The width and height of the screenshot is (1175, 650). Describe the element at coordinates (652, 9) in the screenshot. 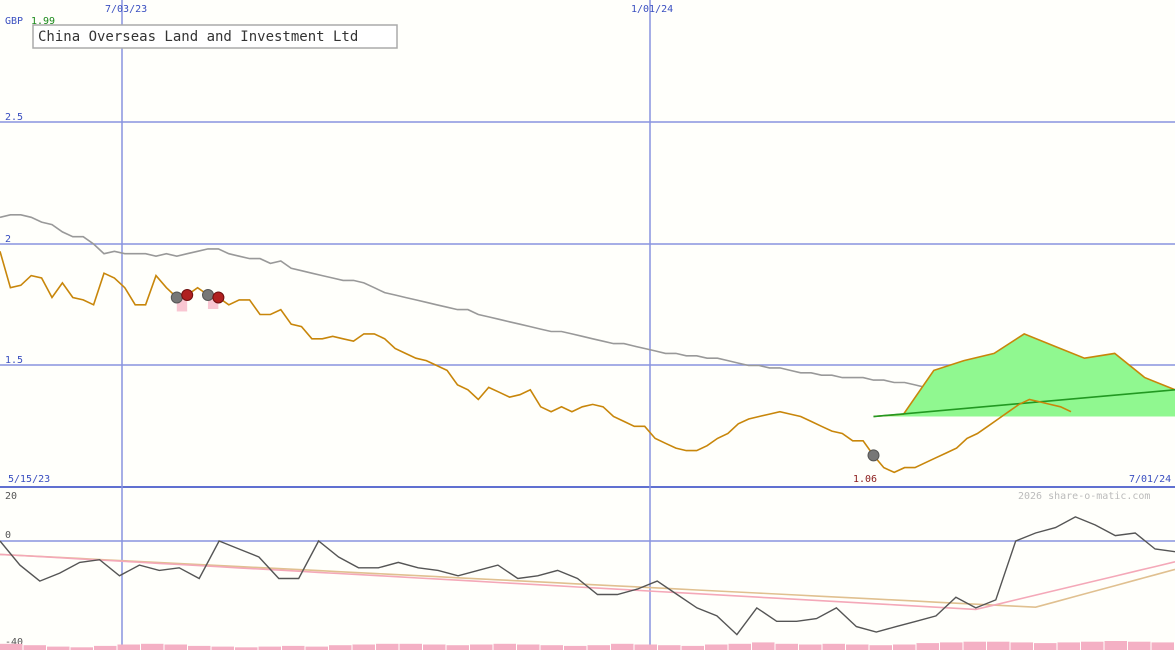

I see `x-gridline-label: 1/01/24` at that location.